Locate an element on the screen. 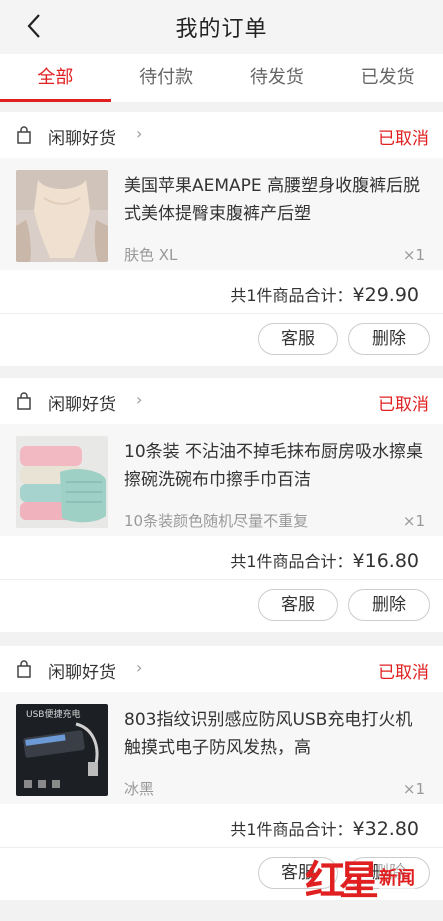 The height and width of the screenshot is (921, 443). product-name: 美国苹果AEMAPE 高腰塑身收腹裤后脱式美体提臀束腹裤产后塑 is located at coordinates (272, 200).